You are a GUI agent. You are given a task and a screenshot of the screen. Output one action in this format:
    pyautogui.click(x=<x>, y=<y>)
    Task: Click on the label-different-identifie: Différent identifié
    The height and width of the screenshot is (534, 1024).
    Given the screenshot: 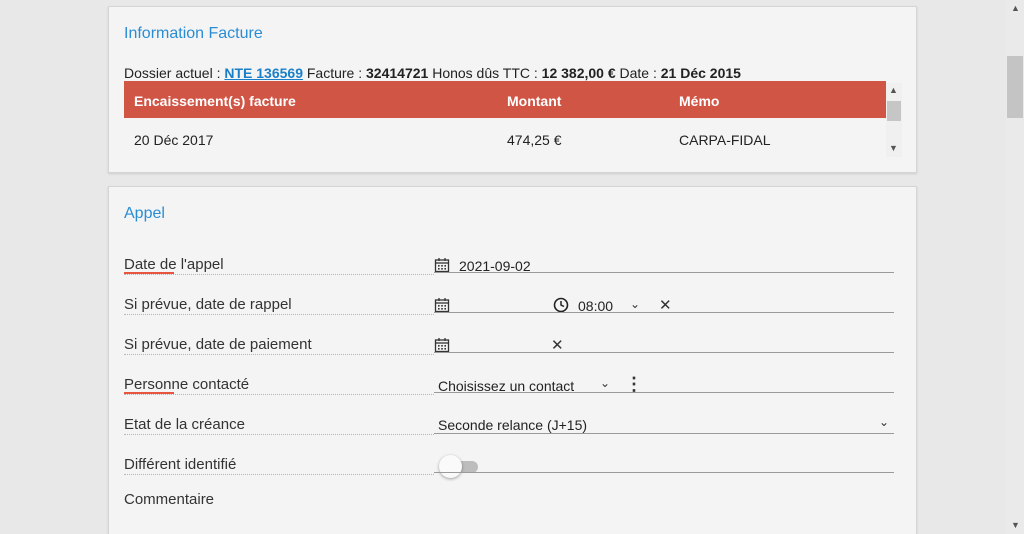 What is the action you would take?
    pyautogui.click(x=180, y=464)
    